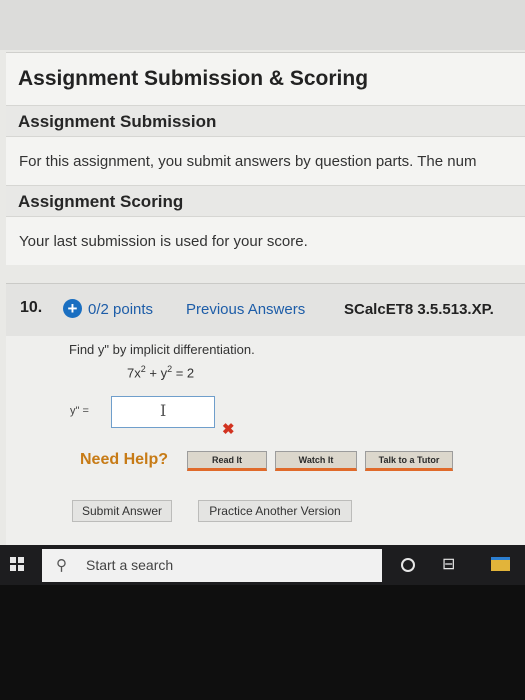 This screenshot has height=700, width=525. I want to click on points-score: 0/2 points, so click(120, 309).